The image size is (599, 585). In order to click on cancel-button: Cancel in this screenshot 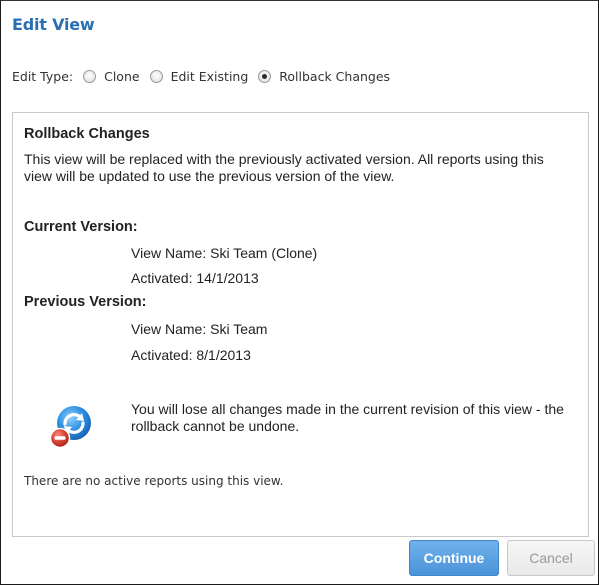, I will do `click(551, 558)`.